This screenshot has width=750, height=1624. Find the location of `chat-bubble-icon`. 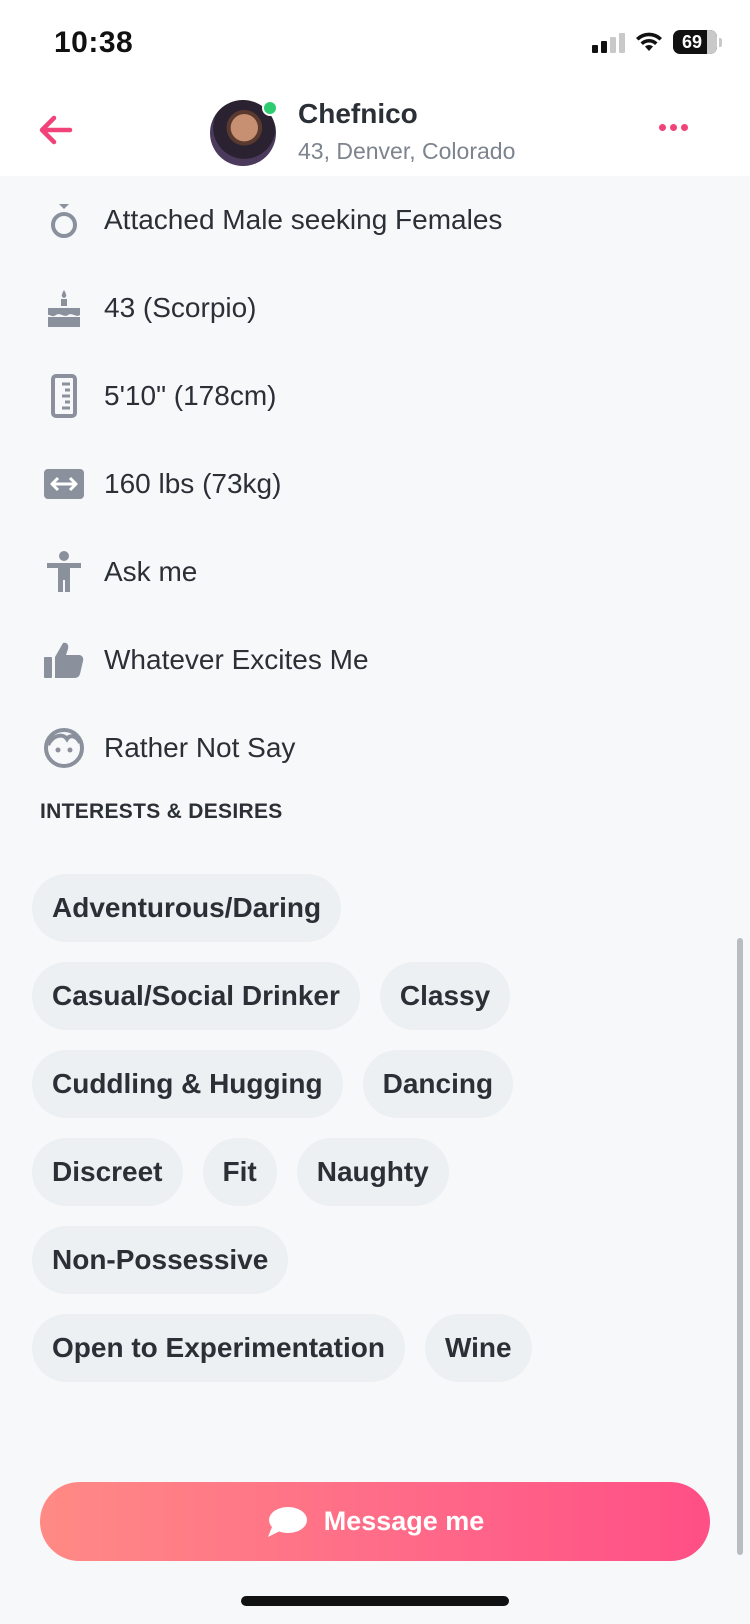

chat-bubble-icon is located at coordinates (287, 1521).